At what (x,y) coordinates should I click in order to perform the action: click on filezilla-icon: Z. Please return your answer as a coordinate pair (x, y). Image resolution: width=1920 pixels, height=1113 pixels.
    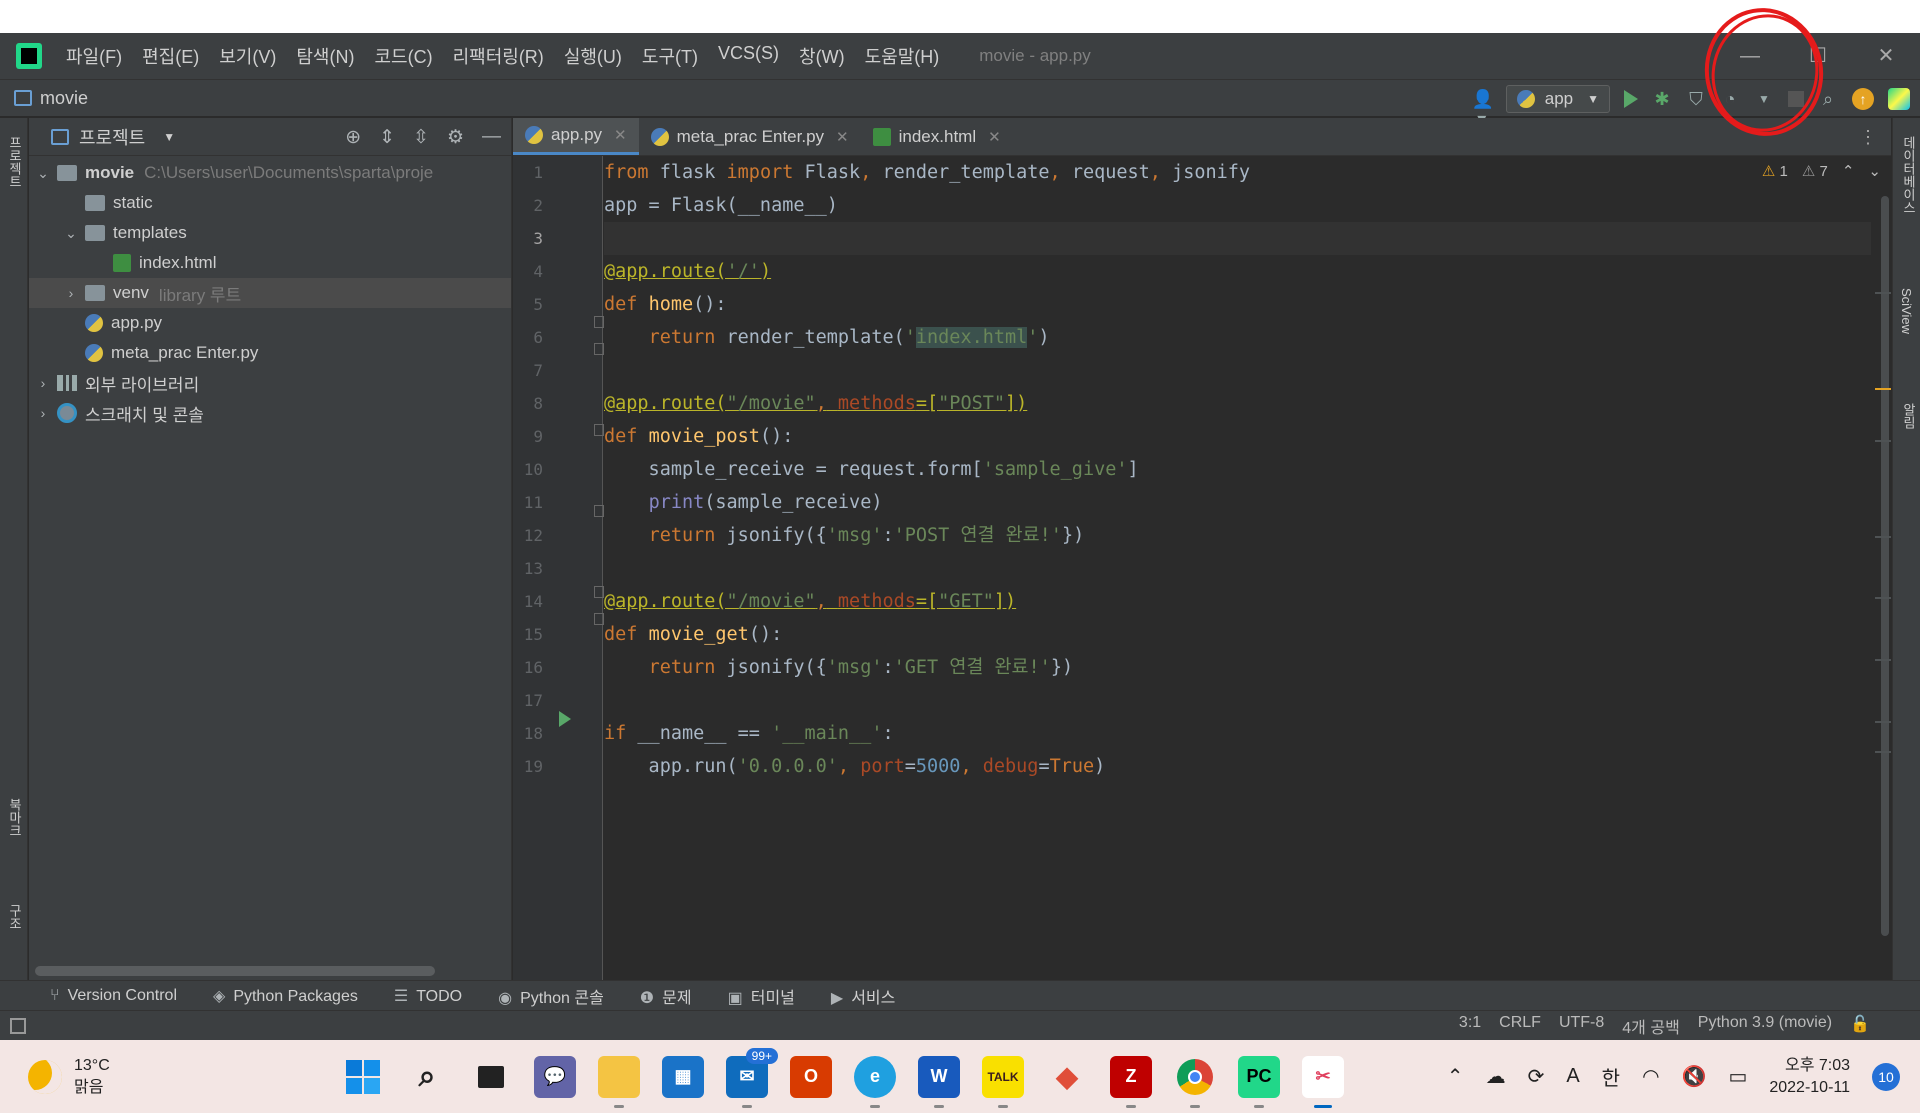
    Looking at the image, I should click on (1131, 1081).